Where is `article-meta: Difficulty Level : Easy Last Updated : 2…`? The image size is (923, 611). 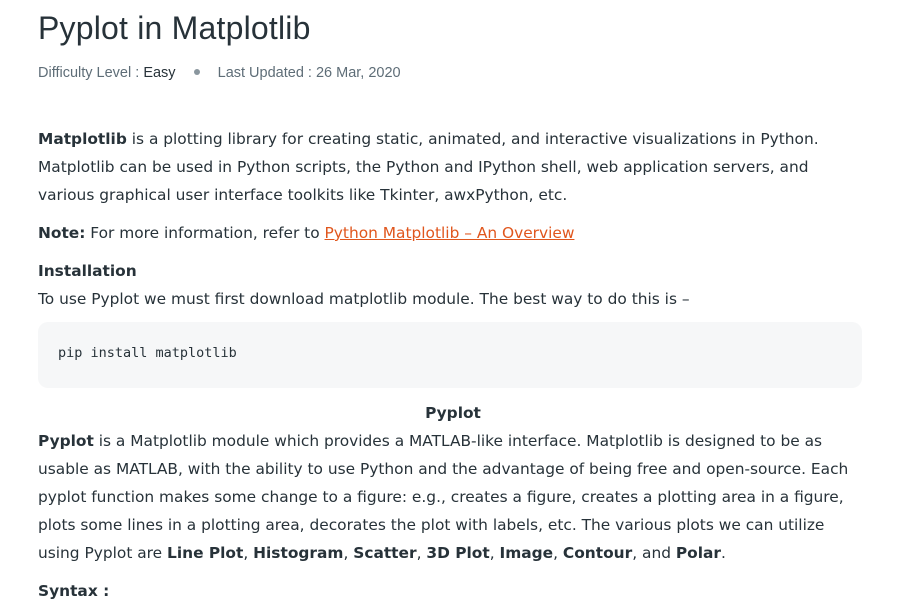 article-meta: Difficulty Level : Easy Last Updated : 2… is located at coordinates (219, 73).